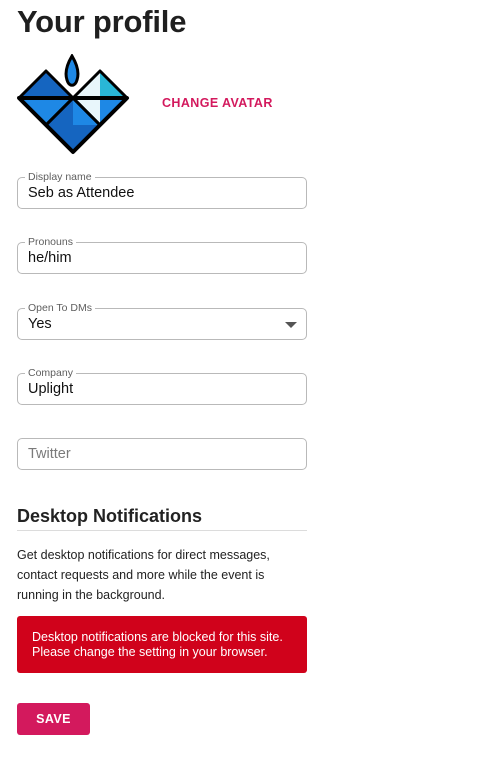  I want to click on save-button: SAVE, so click(53, 719).